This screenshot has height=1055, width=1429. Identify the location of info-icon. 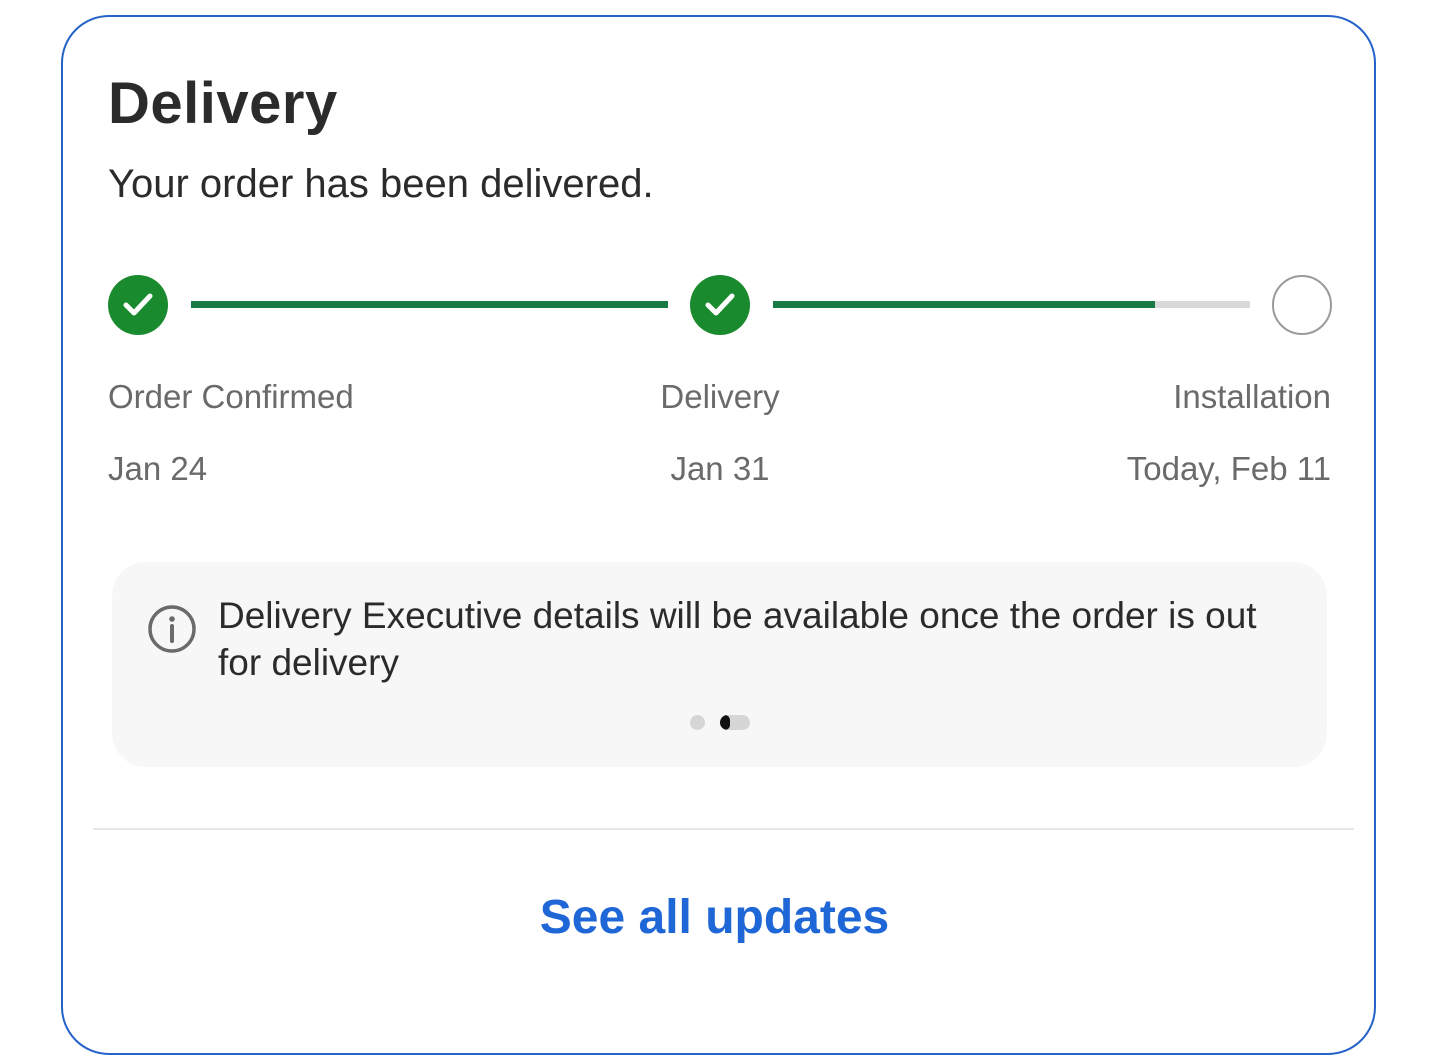
(172, 629).